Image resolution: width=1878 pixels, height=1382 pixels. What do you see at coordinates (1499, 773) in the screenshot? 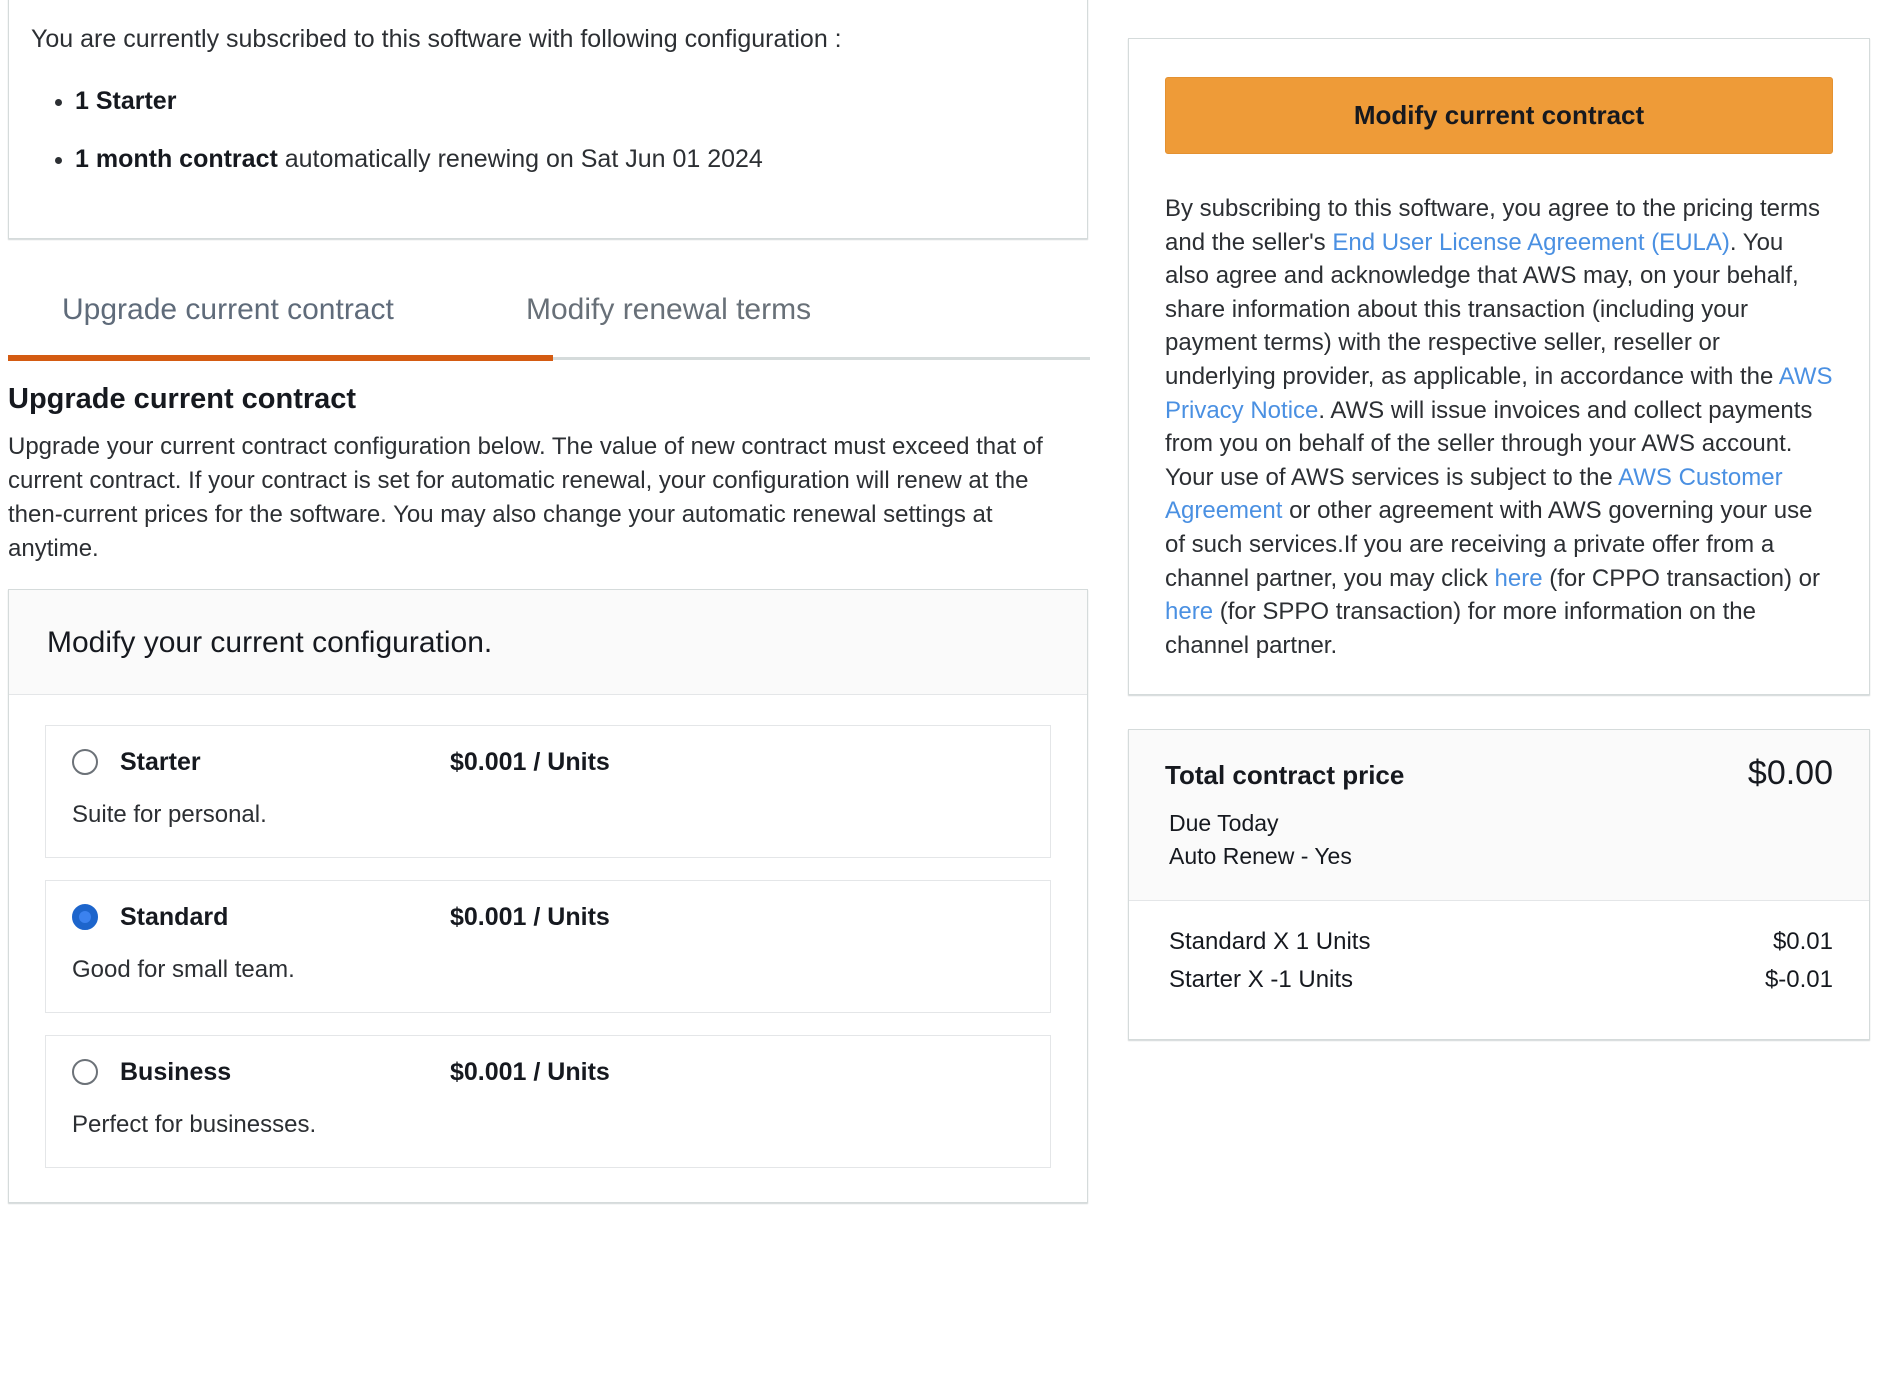
I see `price-header-row: Total contract price $0.00` at bounding box center [1499, 773].